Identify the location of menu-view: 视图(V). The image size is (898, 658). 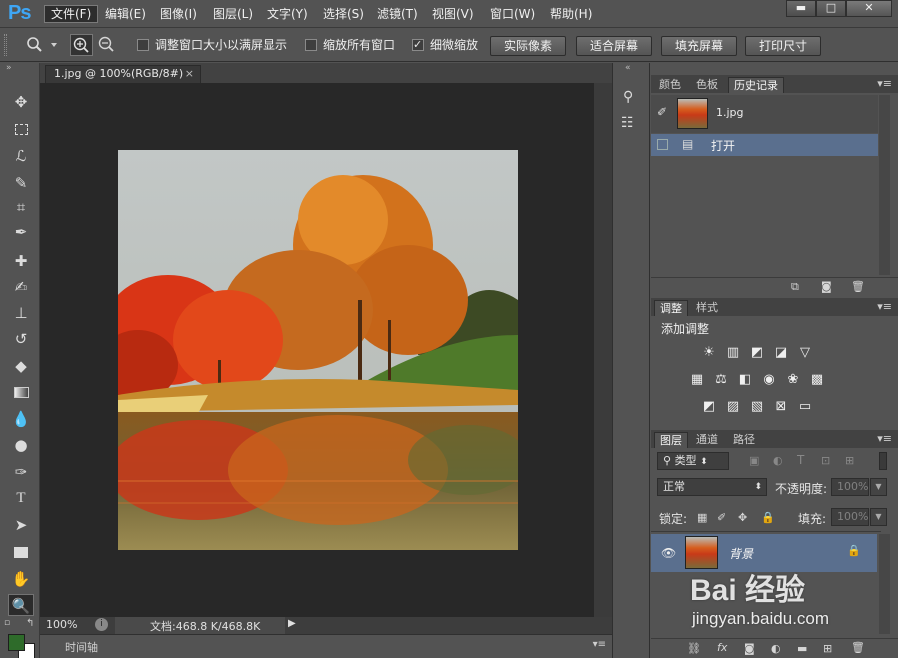
(453, 14).